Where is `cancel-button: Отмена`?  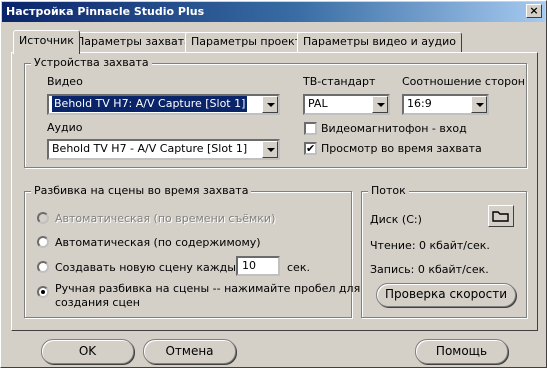
cancel-button: Отмена is located at coordinates (189, 351).